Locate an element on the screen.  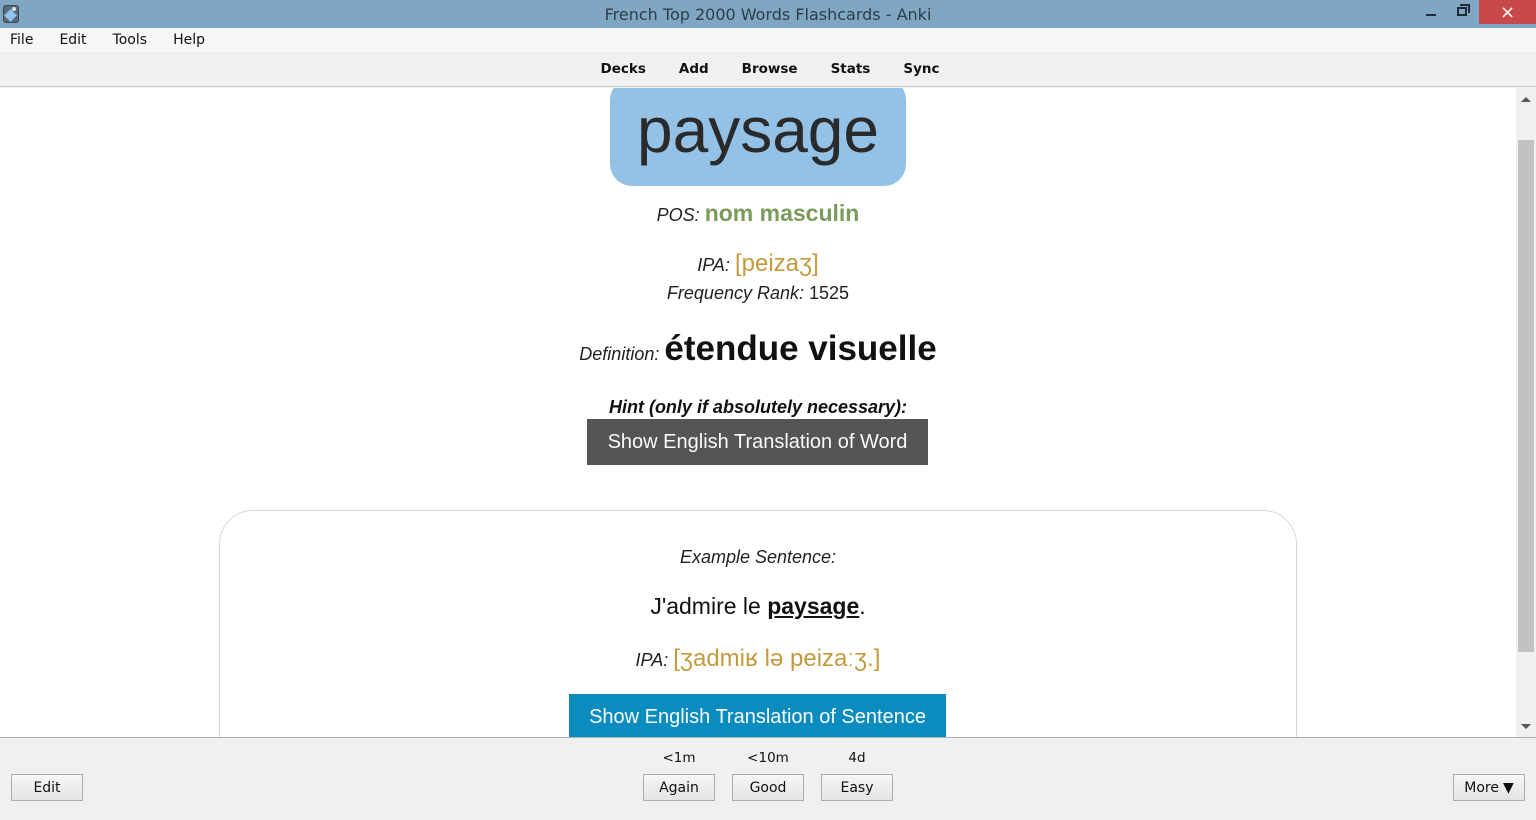
frequency-line: Frequency Rank: 1525 is located at coordinates (758, 293).